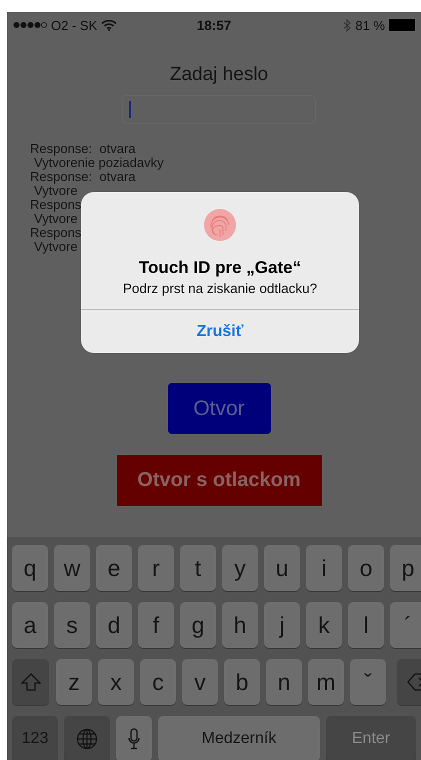 The height and width of the screenshot is (760, 421). What do you see at coordinates (239, 738) in the screenshot?
I see `space-key: Medzerník` at bounding box center [239, 738].